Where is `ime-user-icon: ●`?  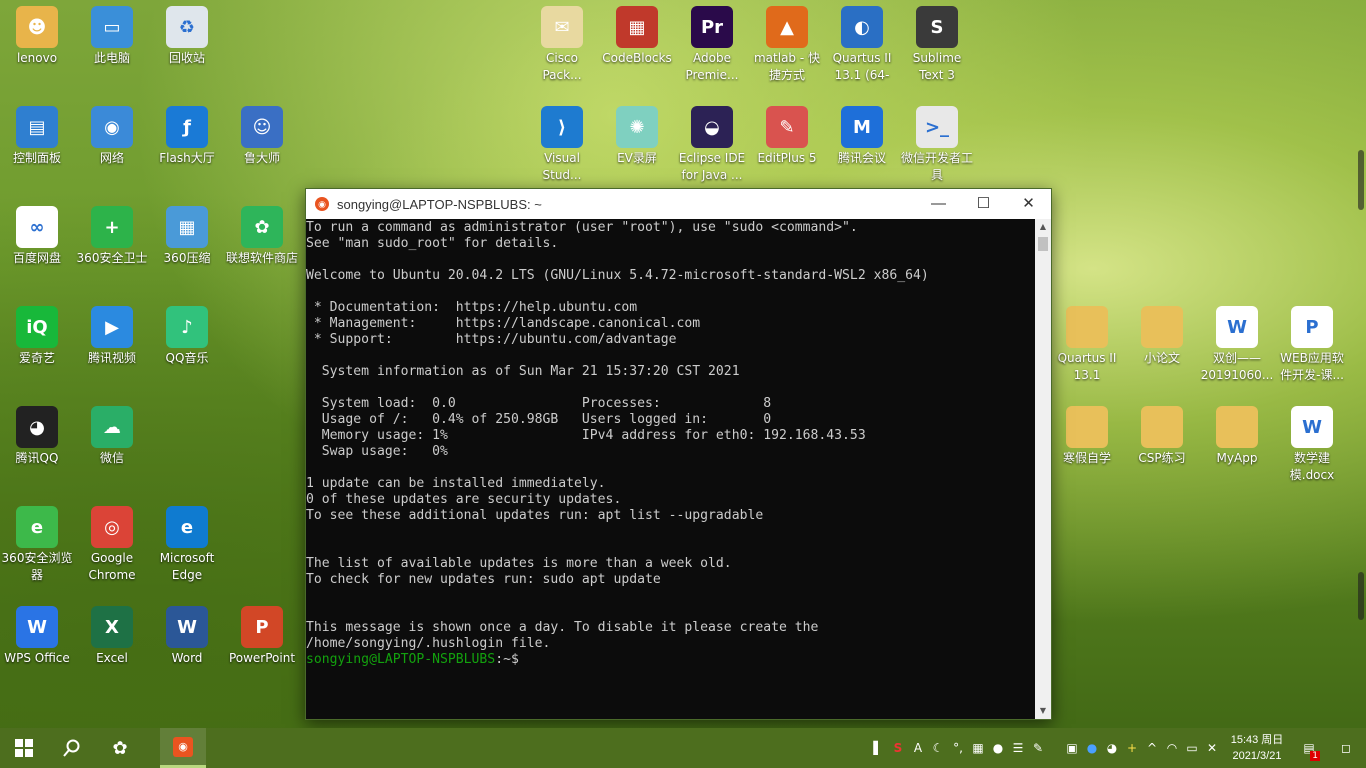 ime-user-icon: ● is located at coordinates (998, 748).